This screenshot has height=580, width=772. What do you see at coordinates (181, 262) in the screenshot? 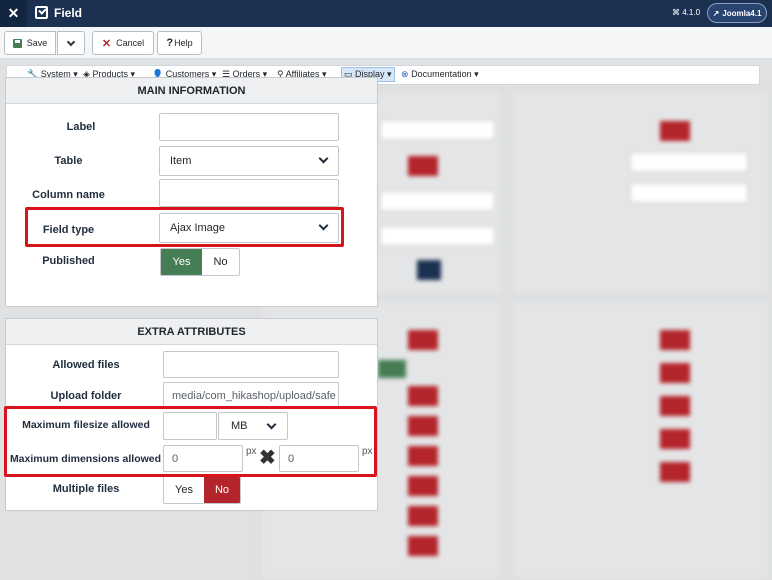
I see `published-yes-button: Yes` at bounding box center [181, 262].